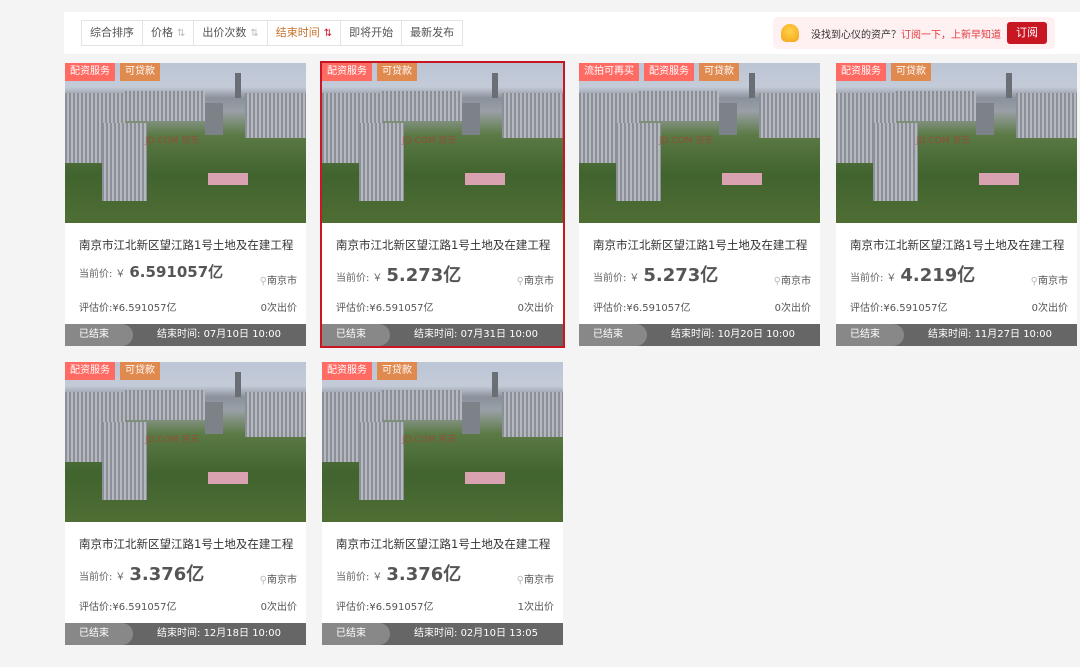 This screenshot has width=1080, height=667. What do you see at coordinates (297, 32) in the screenshot?
I see `sort-label: 结束时间` at bounding box center [297, 32].